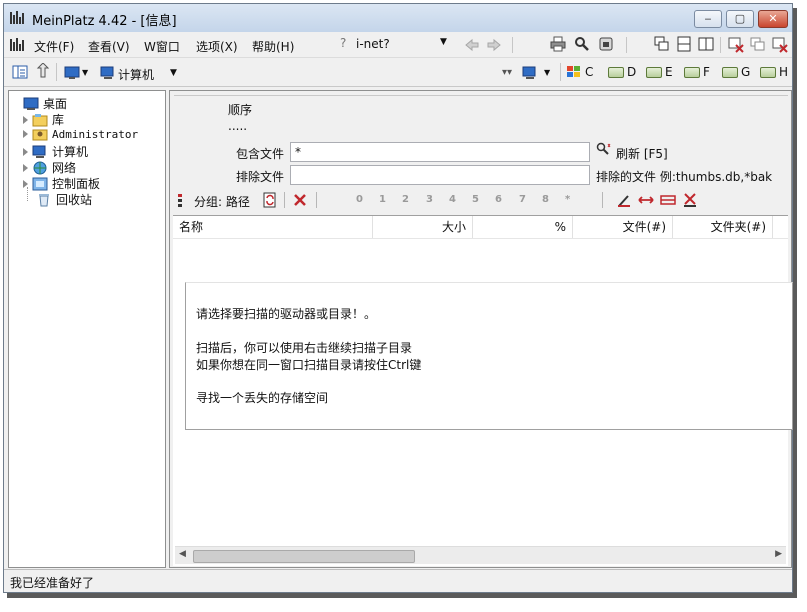 Image resolution: width=807 pixels, height=612 pixels. What do you see at coordinates (579, 72) in the screenshot?
I see `drive-c: C` at bounding box center [579, 72].